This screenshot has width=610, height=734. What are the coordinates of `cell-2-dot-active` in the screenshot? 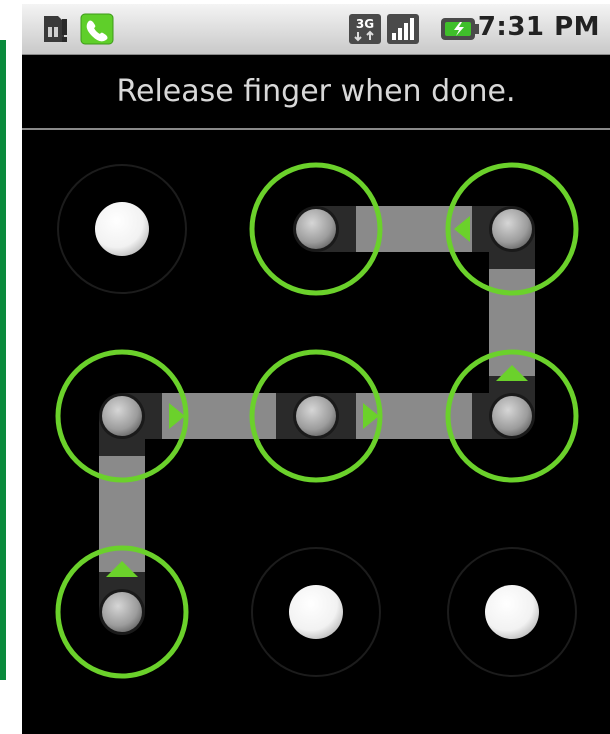 It's located at (316, 229).